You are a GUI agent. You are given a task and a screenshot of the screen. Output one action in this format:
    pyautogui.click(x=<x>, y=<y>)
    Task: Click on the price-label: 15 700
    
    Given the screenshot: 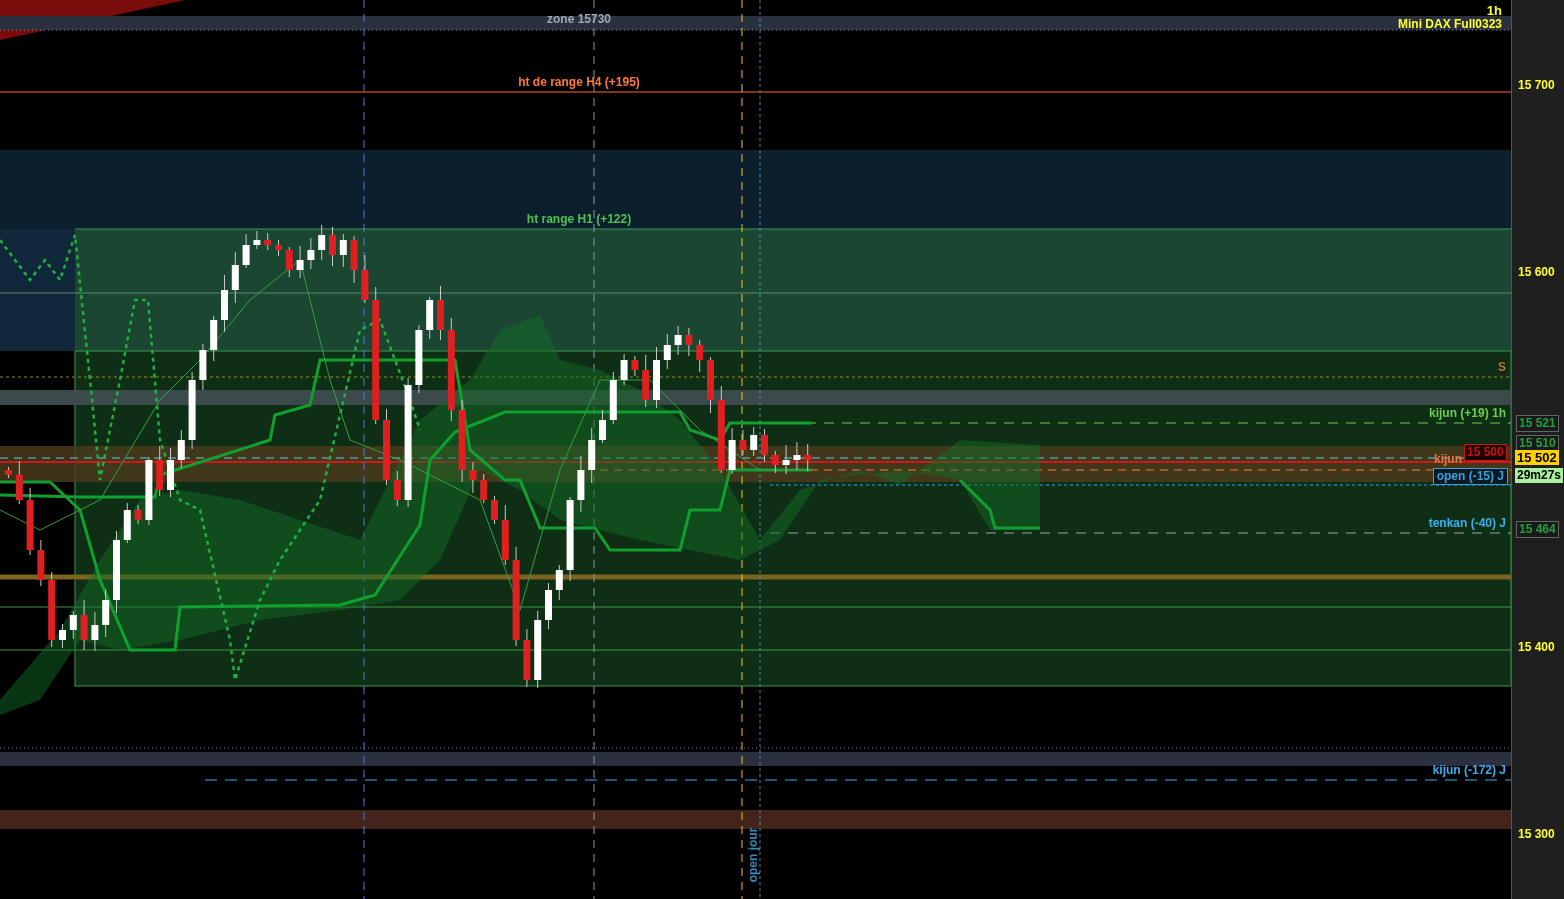 What is the action you would take?
    pyautogui.click(x=1536, y=85)
    